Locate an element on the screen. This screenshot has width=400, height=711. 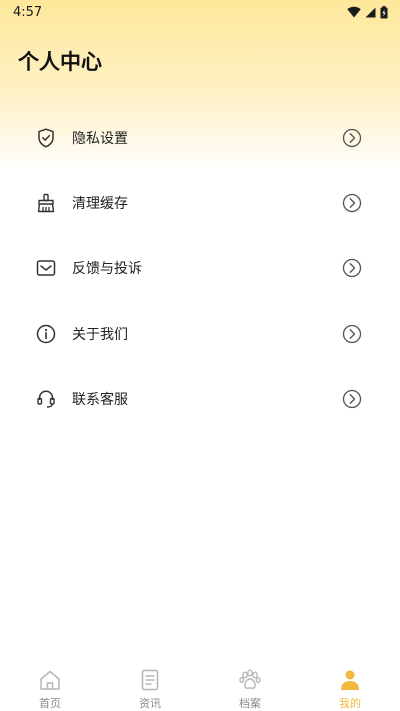
menu-item-customer-service: 联系客服 is located at coordinates (200, 398).